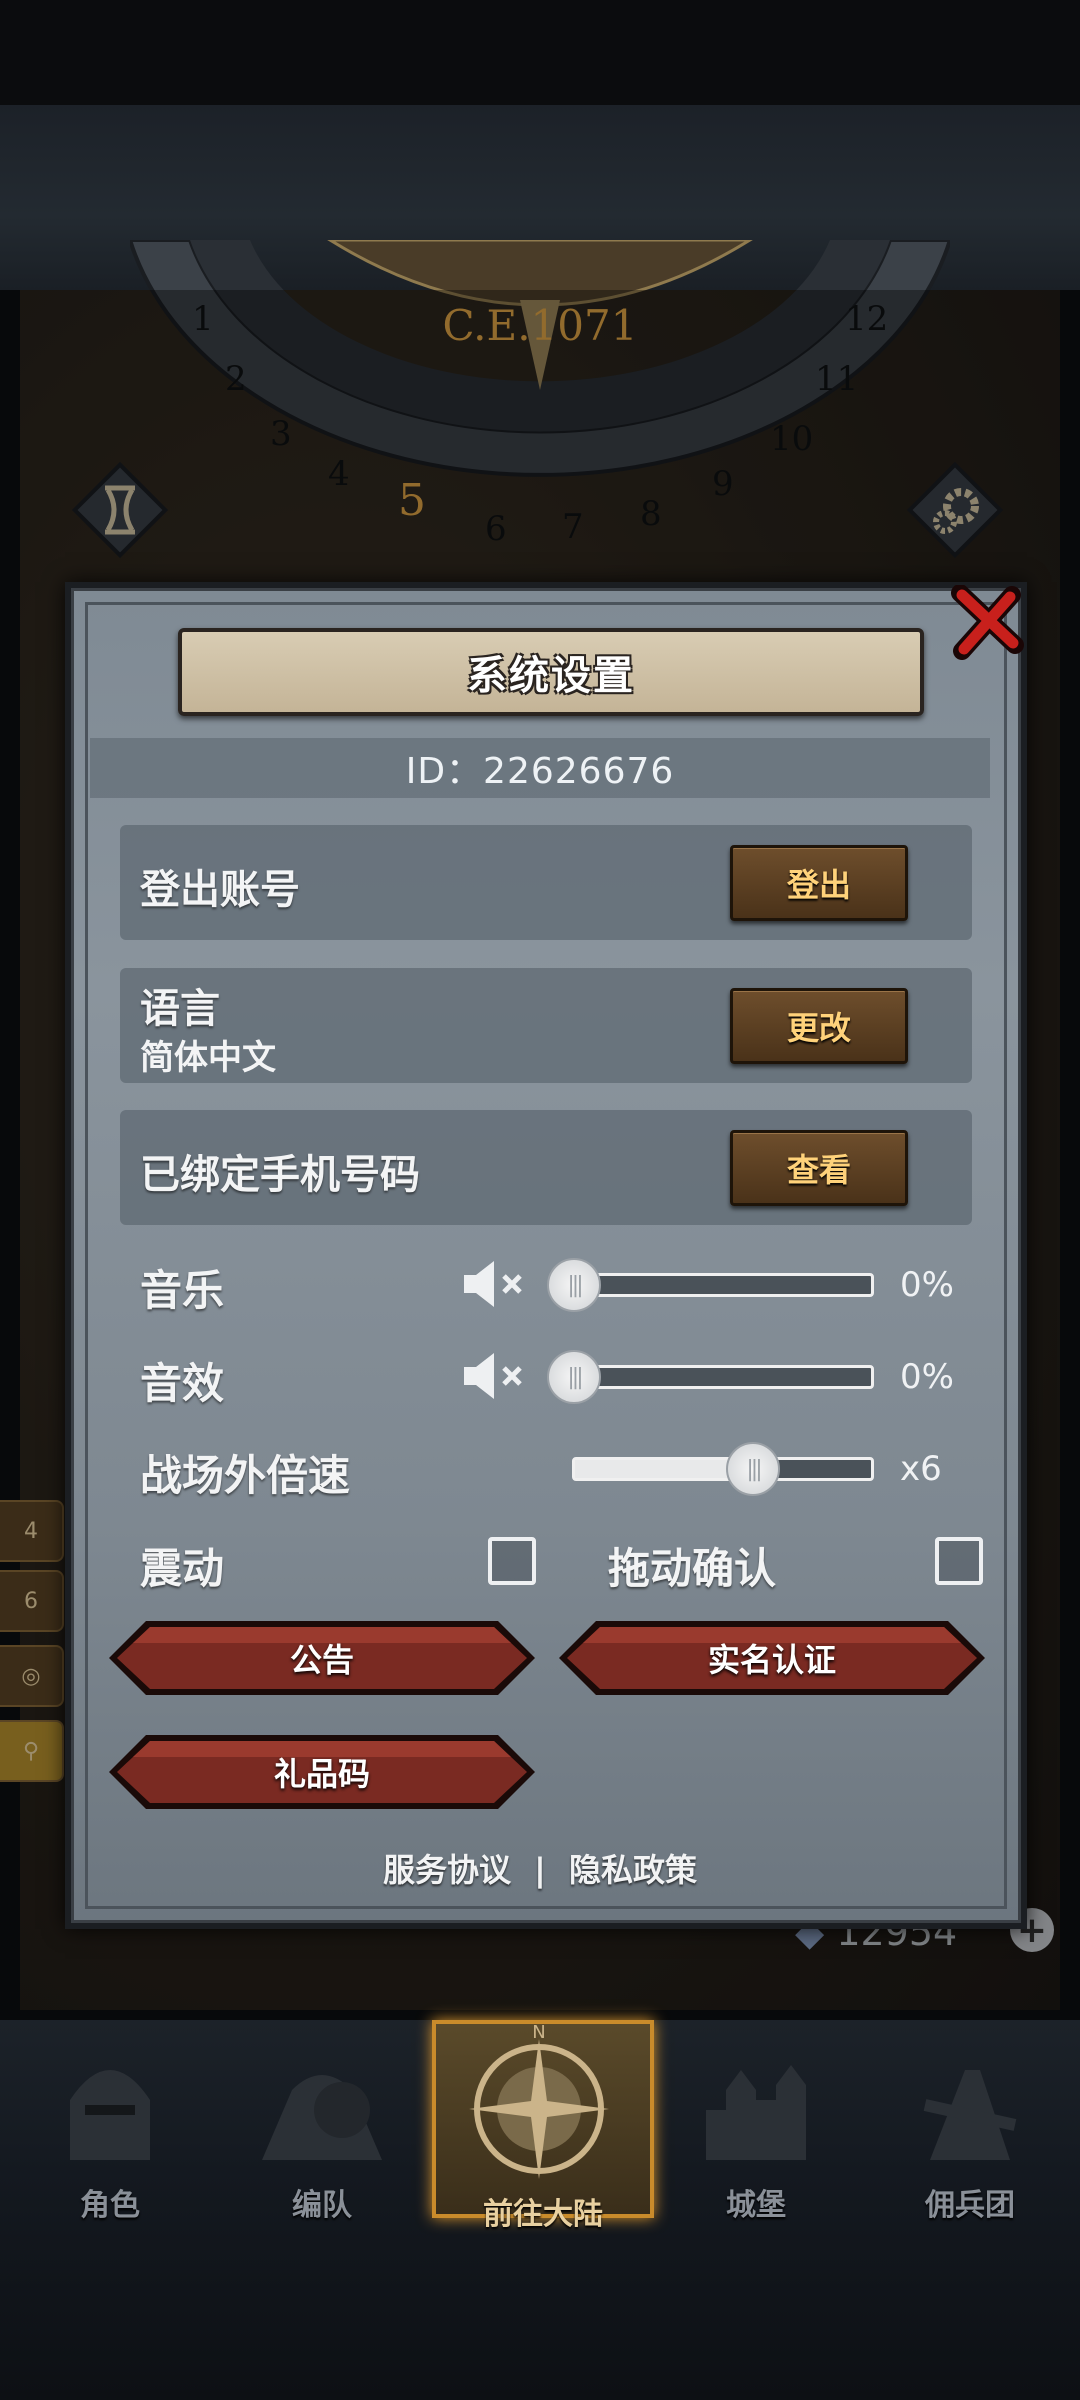 The width and height of the screenshot is (1080, 2400). I want to click on sfx-slider-handle: |||, so click(574, 1377).